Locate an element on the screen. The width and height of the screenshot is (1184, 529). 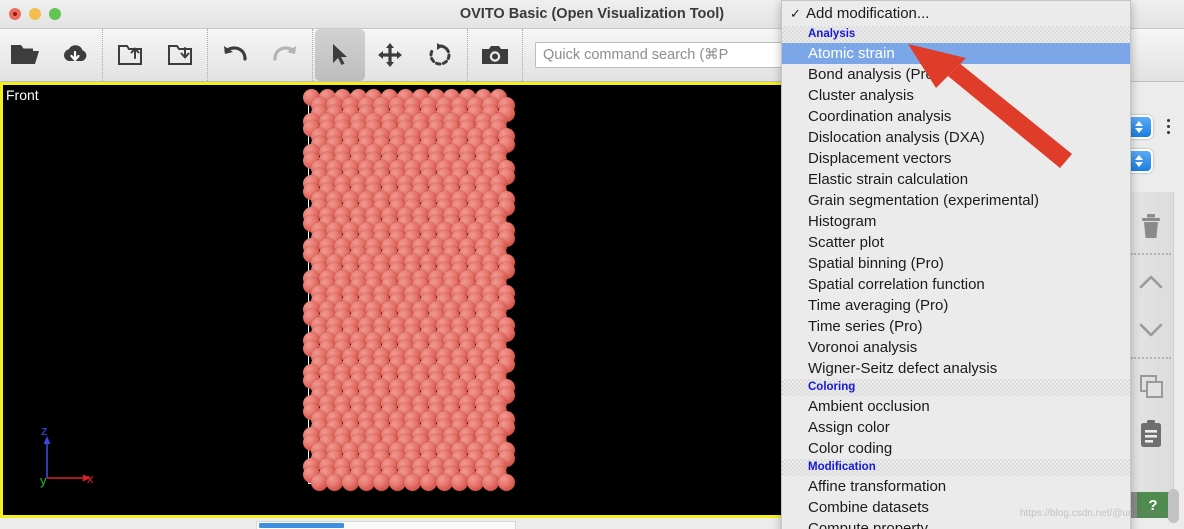
orbit-tool-icon is located at coordinates (440, 55).